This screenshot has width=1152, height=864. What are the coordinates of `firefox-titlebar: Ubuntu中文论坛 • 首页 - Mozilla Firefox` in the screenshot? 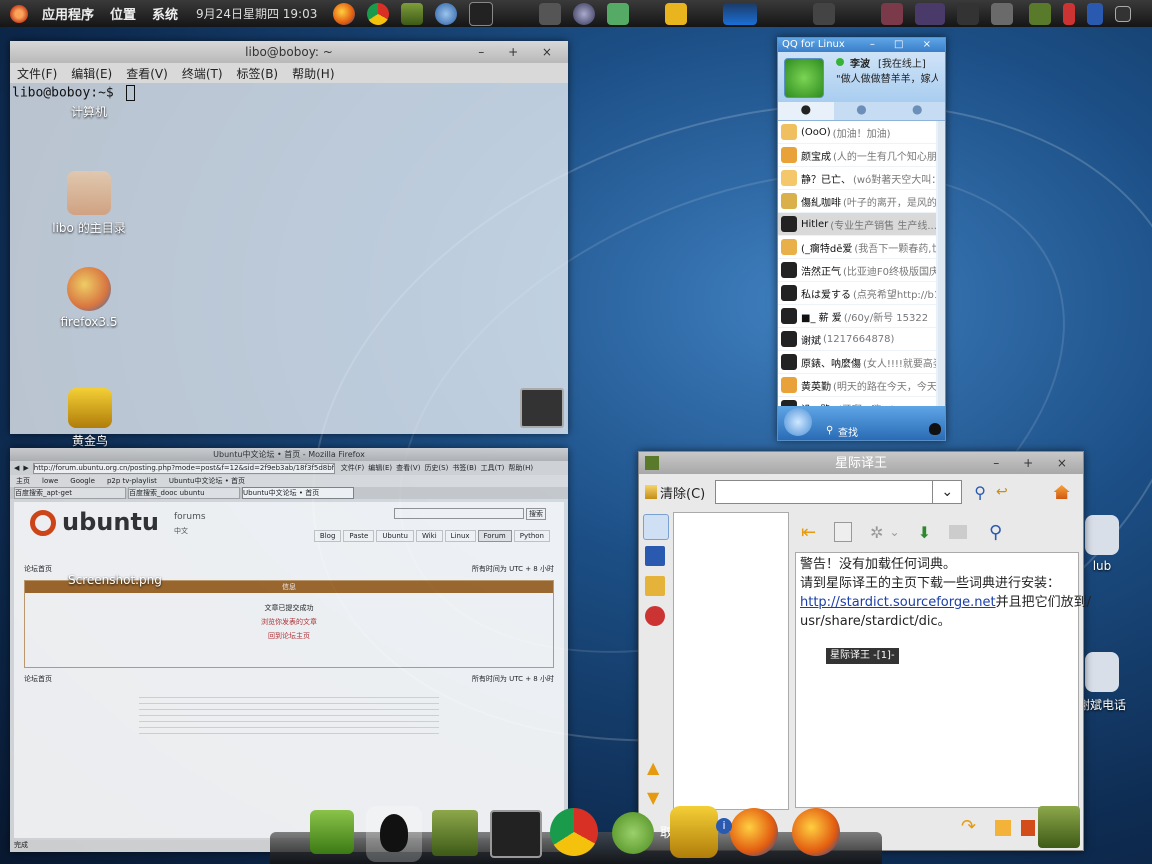 It's located at (289, 454).